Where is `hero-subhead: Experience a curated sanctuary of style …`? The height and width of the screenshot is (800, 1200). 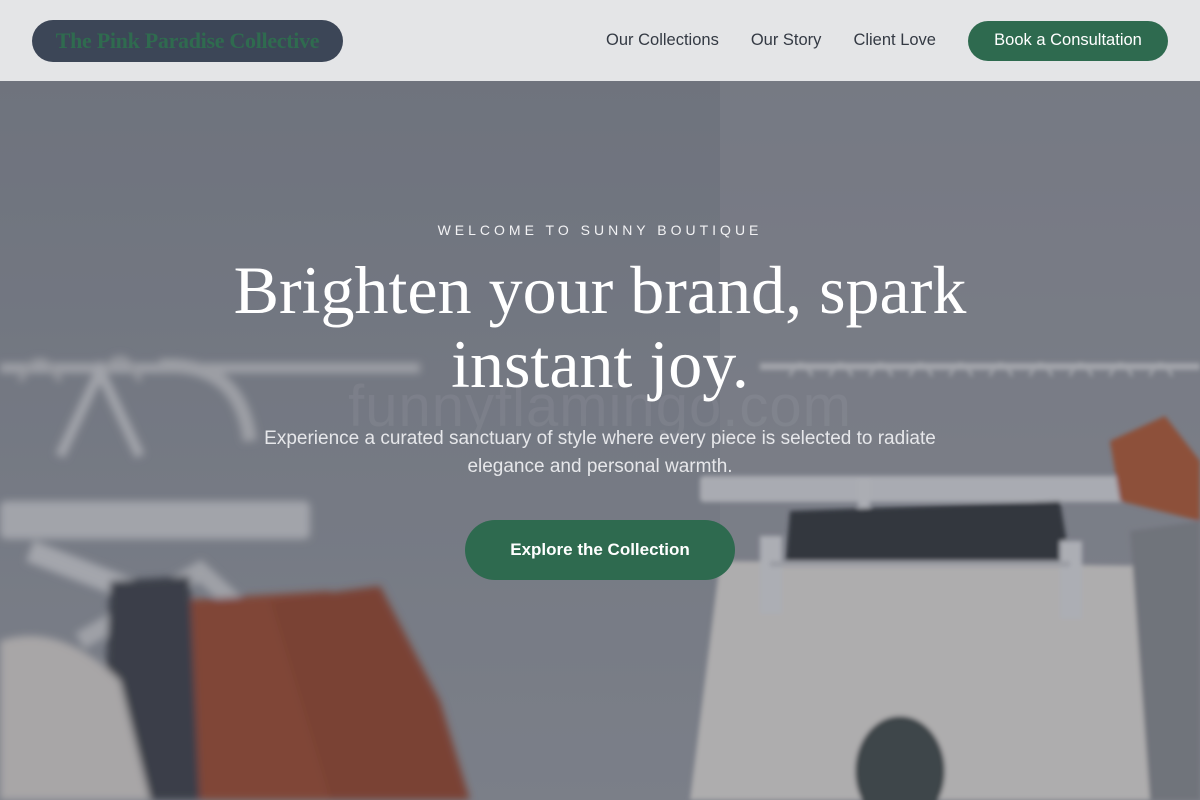
hero-subhead: Experience a curated sanctuary of style … is located at coordinates (600, 452).